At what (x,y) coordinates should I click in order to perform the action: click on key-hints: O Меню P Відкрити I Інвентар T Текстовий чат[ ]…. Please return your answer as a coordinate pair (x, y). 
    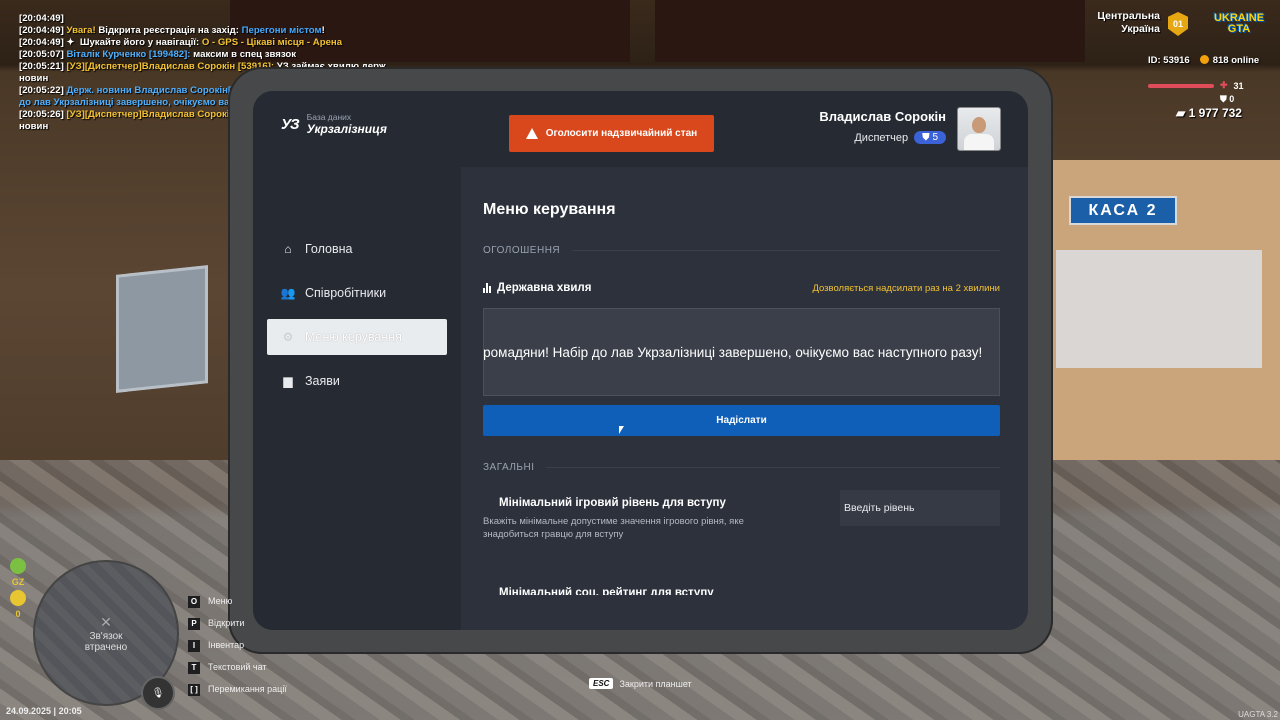
    Looking at the image, I should click on (237, 645).